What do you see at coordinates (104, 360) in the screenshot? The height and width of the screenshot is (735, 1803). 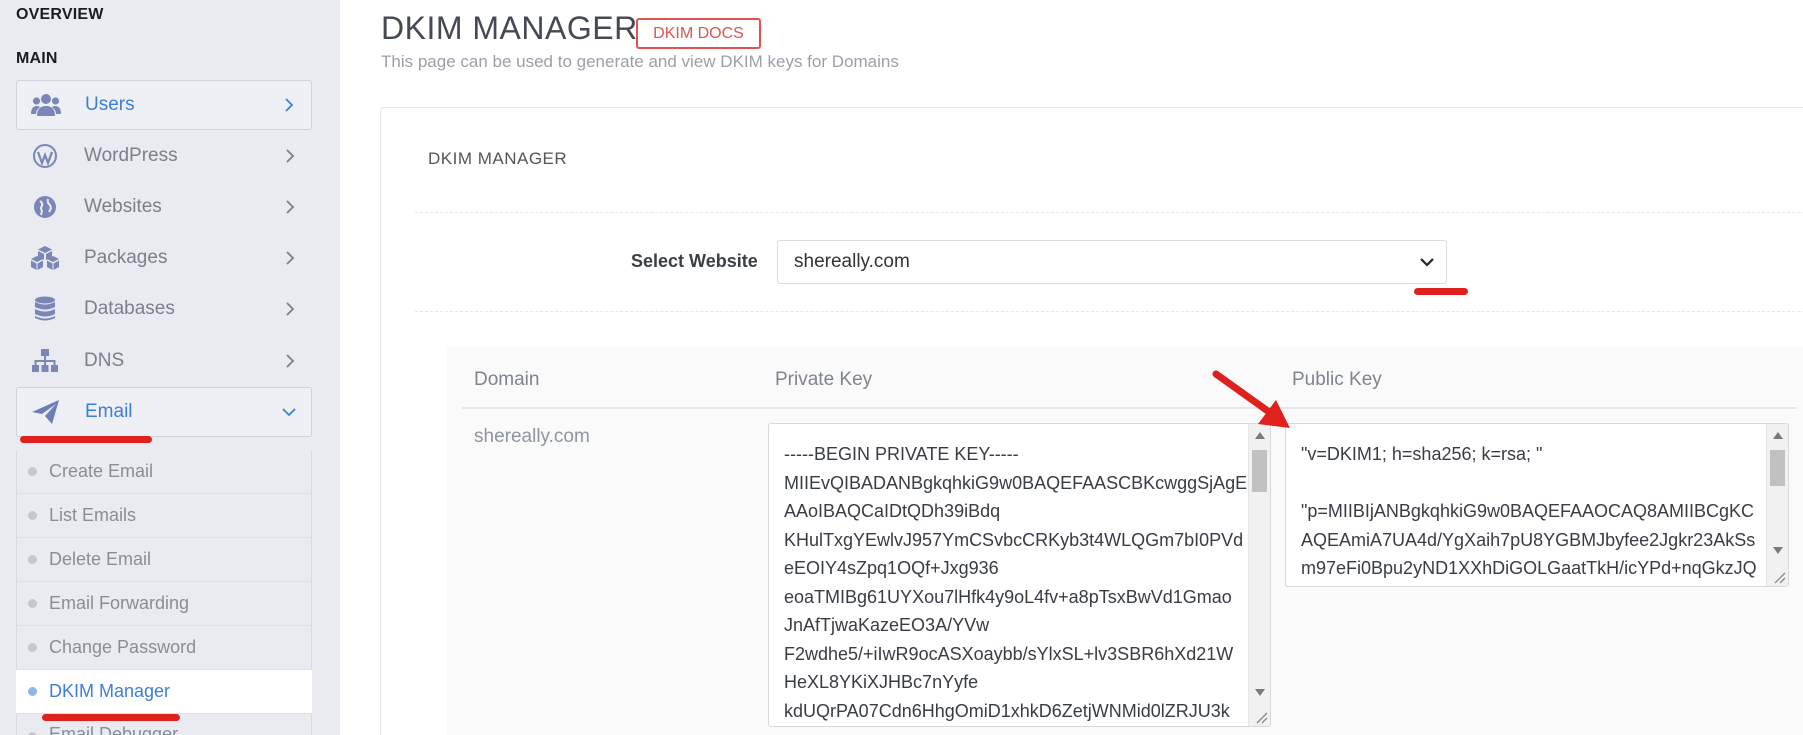 I see `sidebar-item-label: DNS` at bounding box center [104, 360].